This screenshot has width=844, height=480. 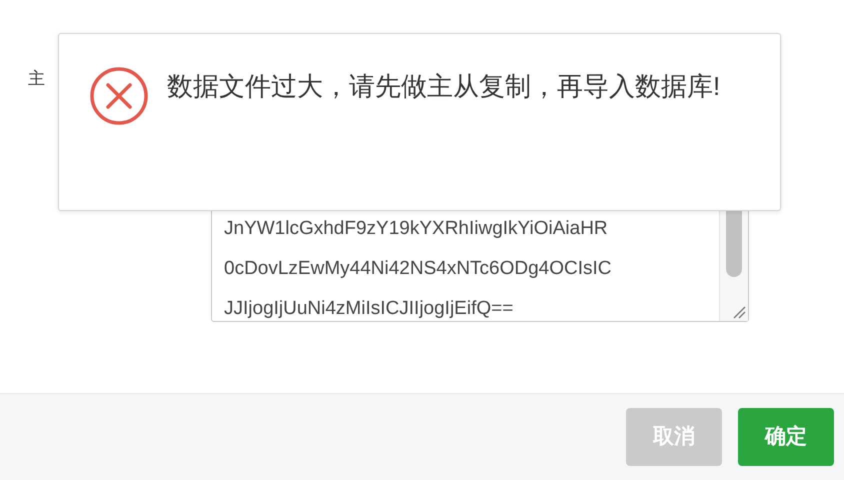 I want to click on confirm-button: 确定, so click(x=786, y=437).